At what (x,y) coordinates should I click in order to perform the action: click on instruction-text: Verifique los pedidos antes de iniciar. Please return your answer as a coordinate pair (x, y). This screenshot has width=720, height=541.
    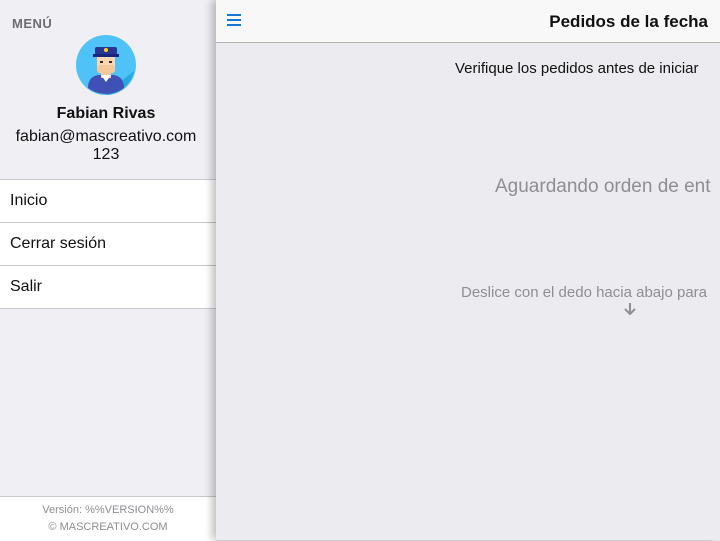
    Looking at the image, I should click on (577, 68).